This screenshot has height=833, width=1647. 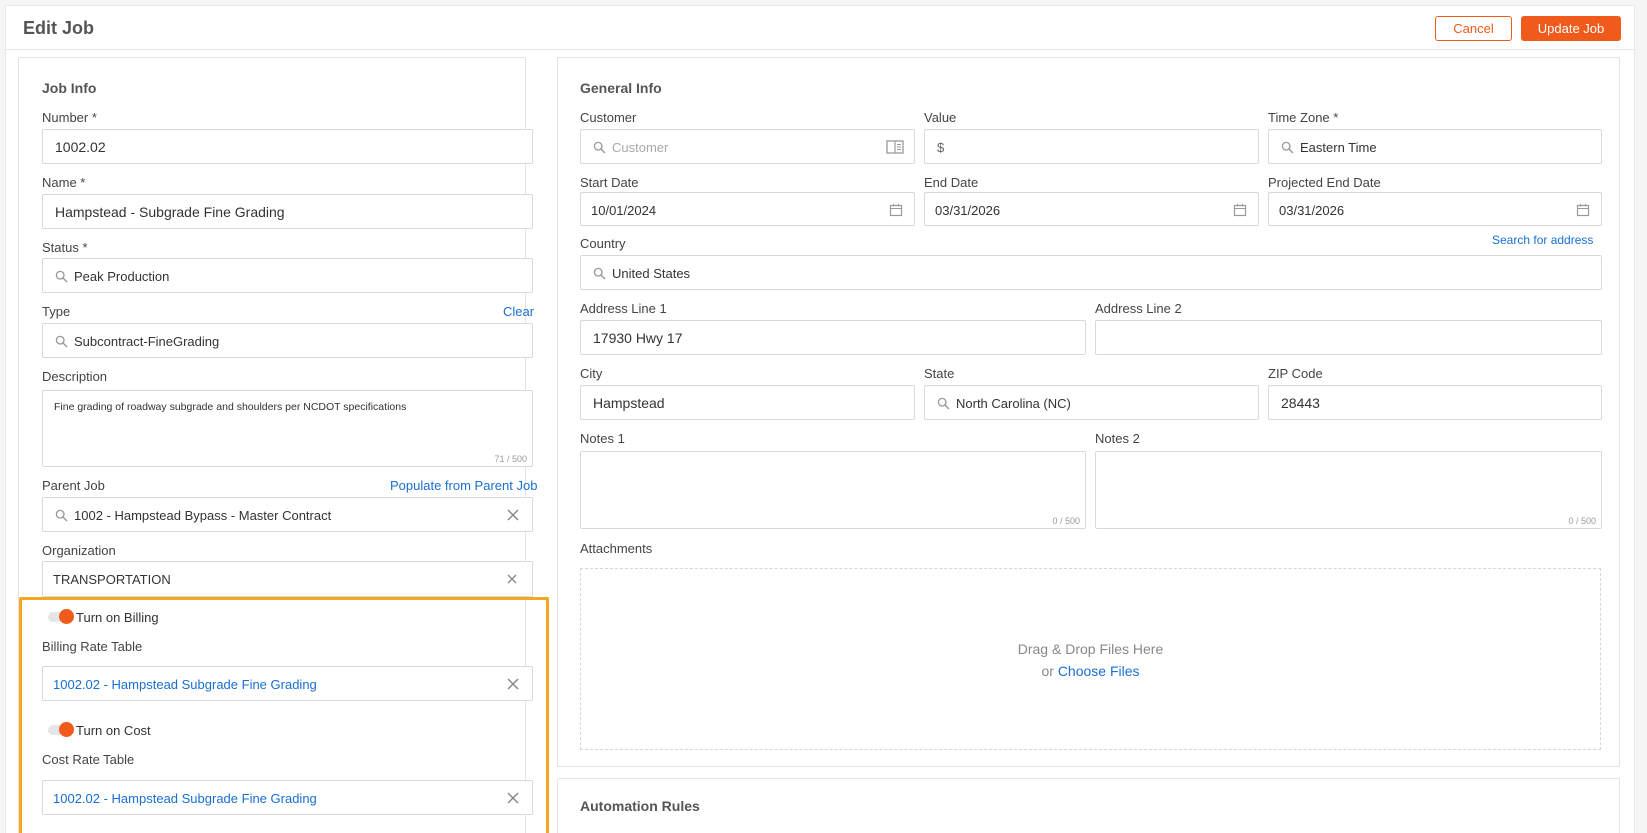 I want to click on address-line-2-label: Address Line 2, so click(x=1138, y=308).